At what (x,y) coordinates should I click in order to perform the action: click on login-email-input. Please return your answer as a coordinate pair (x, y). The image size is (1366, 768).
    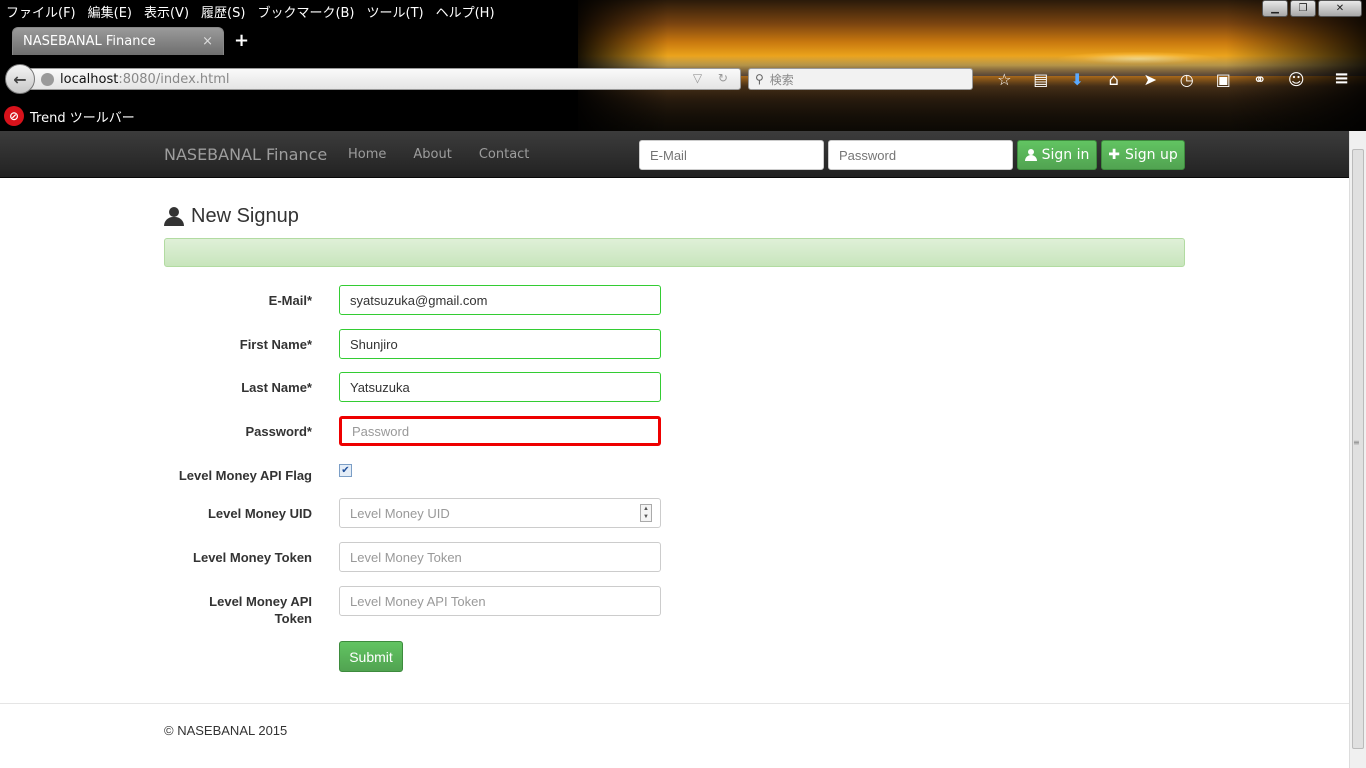
    Looking at the image, I should click on (731, 155).